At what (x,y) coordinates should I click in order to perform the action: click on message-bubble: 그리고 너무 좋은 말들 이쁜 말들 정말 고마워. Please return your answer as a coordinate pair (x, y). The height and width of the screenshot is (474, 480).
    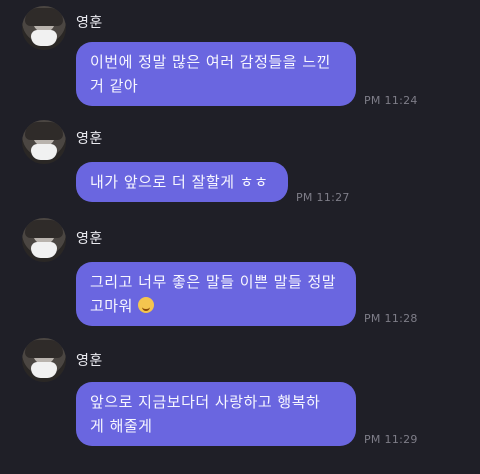
    Looking at the image, I should click on (216, 294).